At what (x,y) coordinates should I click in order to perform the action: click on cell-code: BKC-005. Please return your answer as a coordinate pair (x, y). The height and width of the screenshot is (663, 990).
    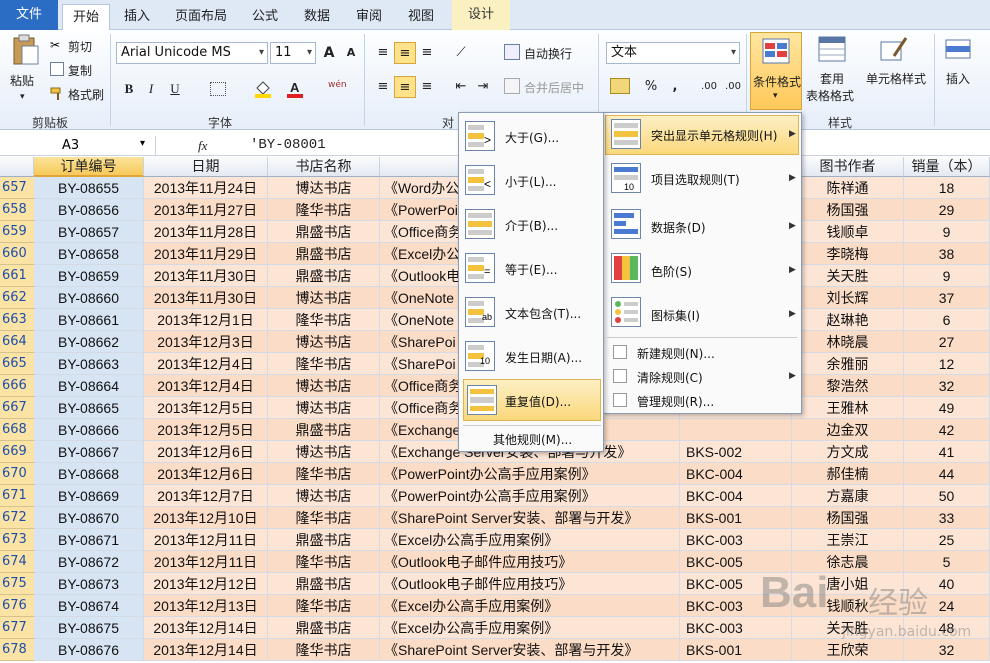
    Looking at the image, I should click on (736, 562).